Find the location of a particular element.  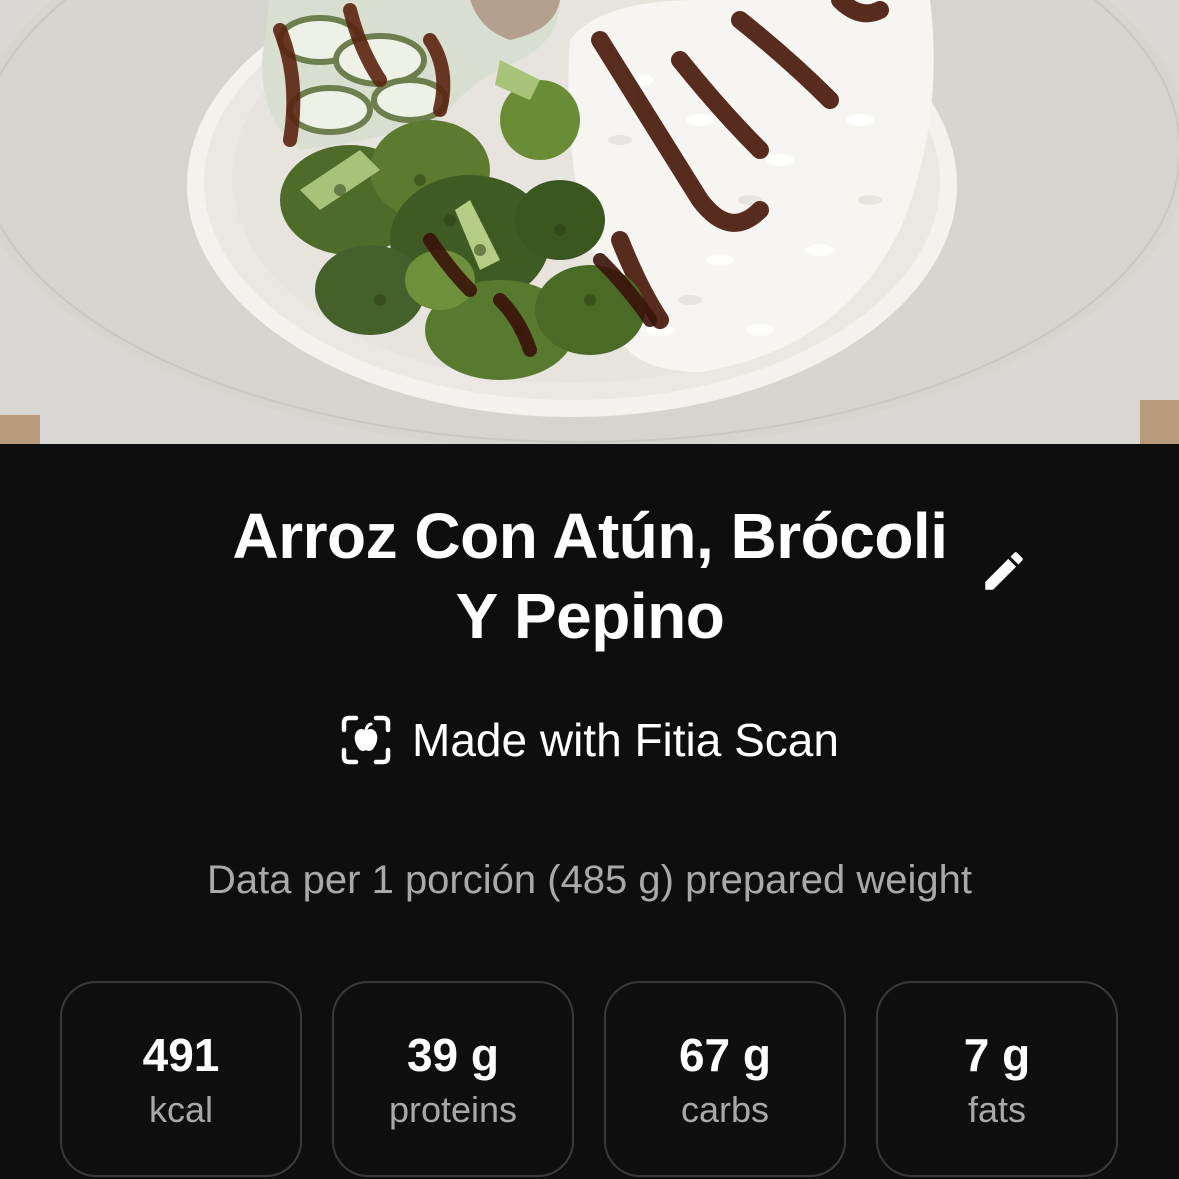

pencil-icon is located at coordinates (1004, 571).